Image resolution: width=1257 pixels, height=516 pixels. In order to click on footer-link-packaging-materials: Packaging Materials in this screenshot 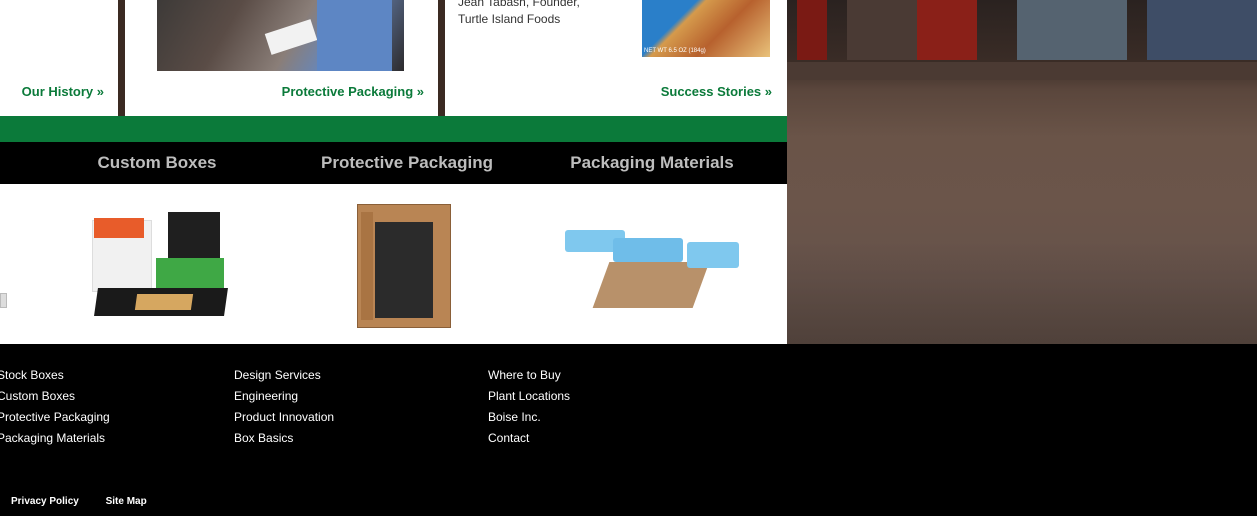, I will do `click(55, 438)`.